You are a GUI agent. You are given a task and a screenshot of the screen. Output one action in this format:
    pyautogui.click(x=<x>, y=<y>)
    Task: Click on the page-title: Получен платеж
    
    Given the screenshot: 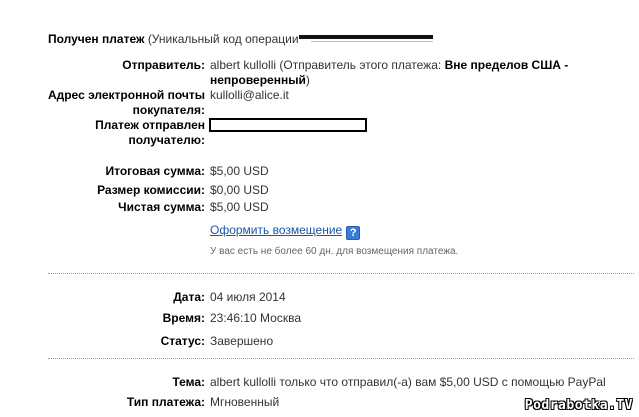 What is the action you would take?
    pyautogui.click(x=96, y=39)
    